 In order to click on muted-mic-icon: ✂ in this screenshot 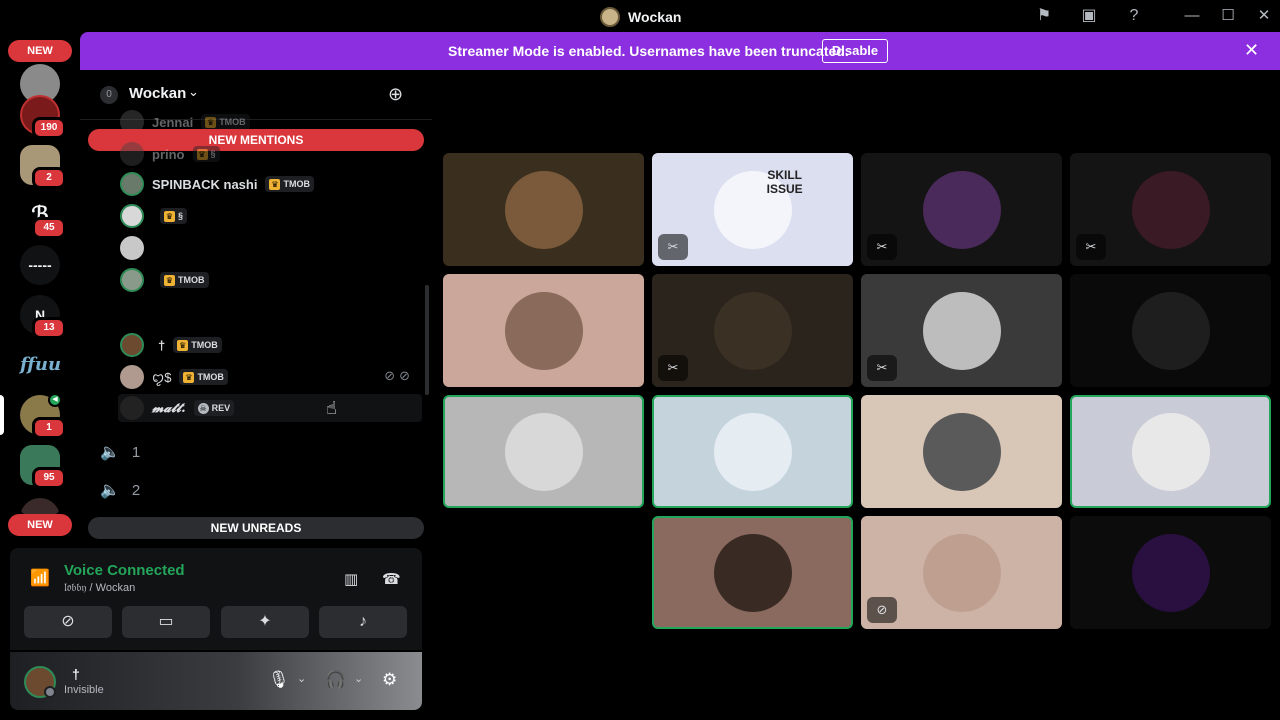, I will do `click(673, 247)`.